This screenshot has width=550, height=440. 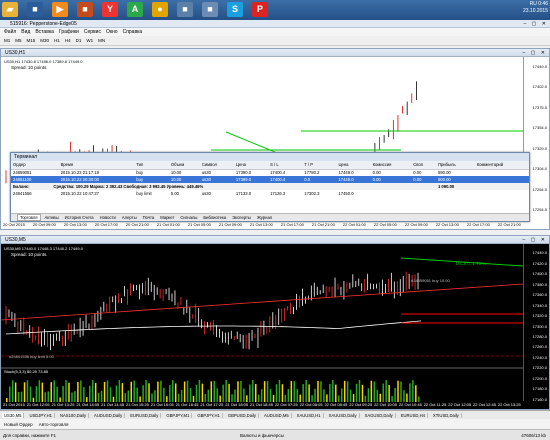 What do you see at coordinates (52, 217) in the screenshot?
I see `terminal-tab: Активы` at bounding box center [52, 217].